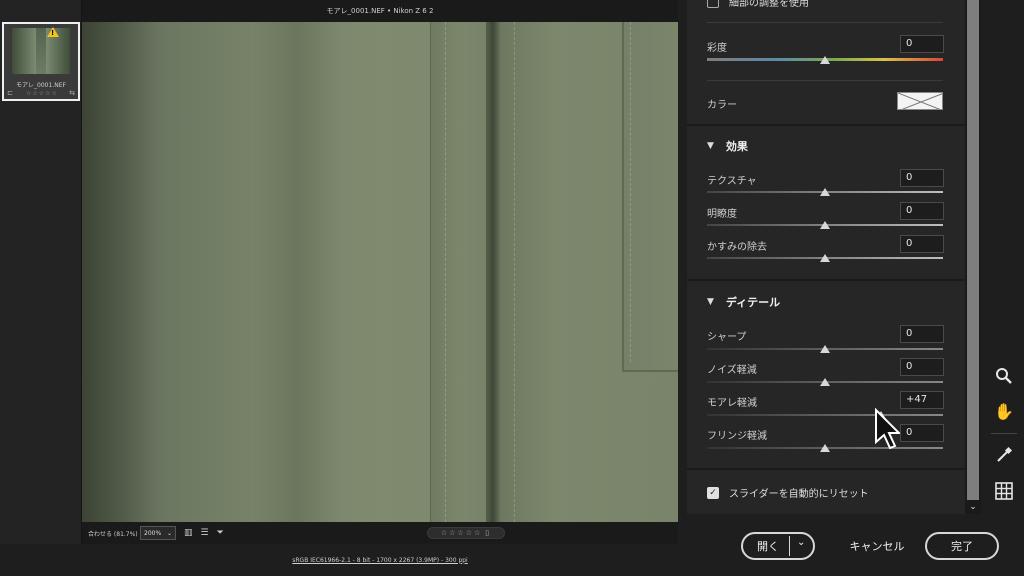  Describe the element at coordinates (825, 382) in the screenshot. I see `noise-reduction-slider-thumb` at that location.